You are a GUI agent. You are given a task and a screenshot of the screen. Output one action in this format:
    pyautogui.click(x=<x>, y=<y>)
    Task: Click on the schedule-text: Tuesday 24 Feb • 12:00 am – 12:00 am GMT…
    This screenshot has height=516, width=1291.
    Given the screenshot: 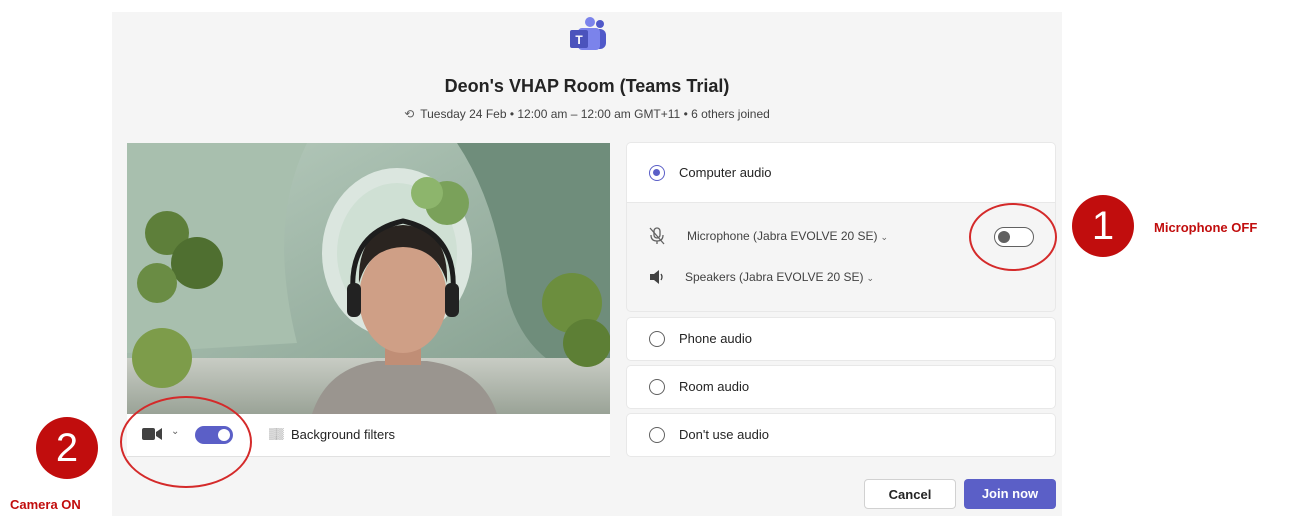 What is the action you would take?
    pyautogui.click(x=595, y=114)
    